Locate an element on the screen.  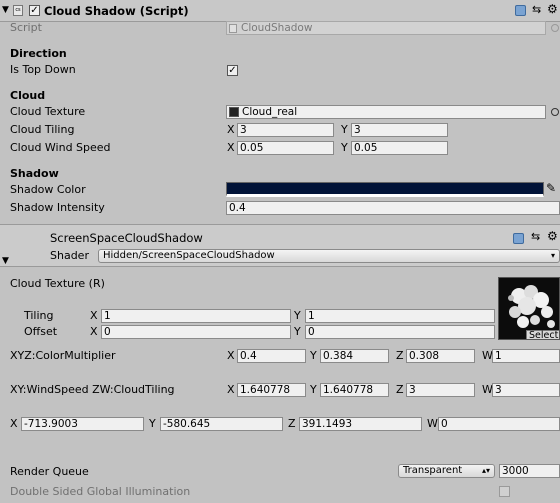
wind-tiling-label: XY:WindSpeed ZW:CloudTiling is located at coordinates (92, 389).